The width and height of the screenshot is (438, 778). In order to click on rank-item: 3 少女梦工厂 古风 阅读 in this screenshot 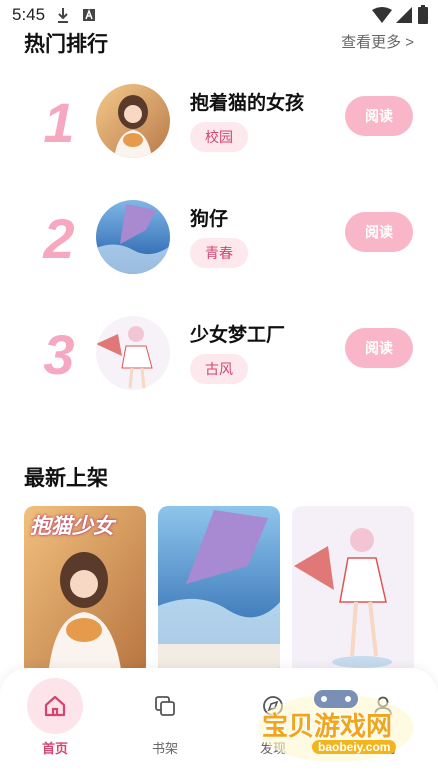, I will do `click(219, 369)`.